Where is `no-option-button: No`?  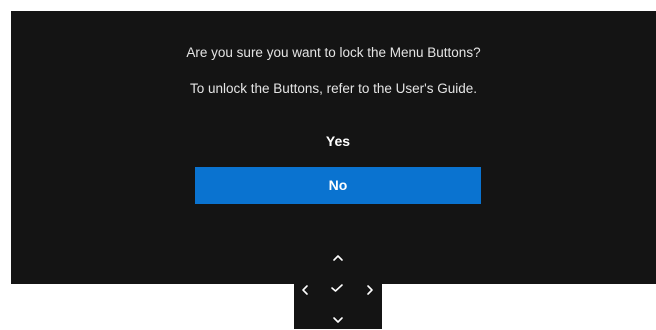
no-option-button: No is located at coordinates (338, 185).